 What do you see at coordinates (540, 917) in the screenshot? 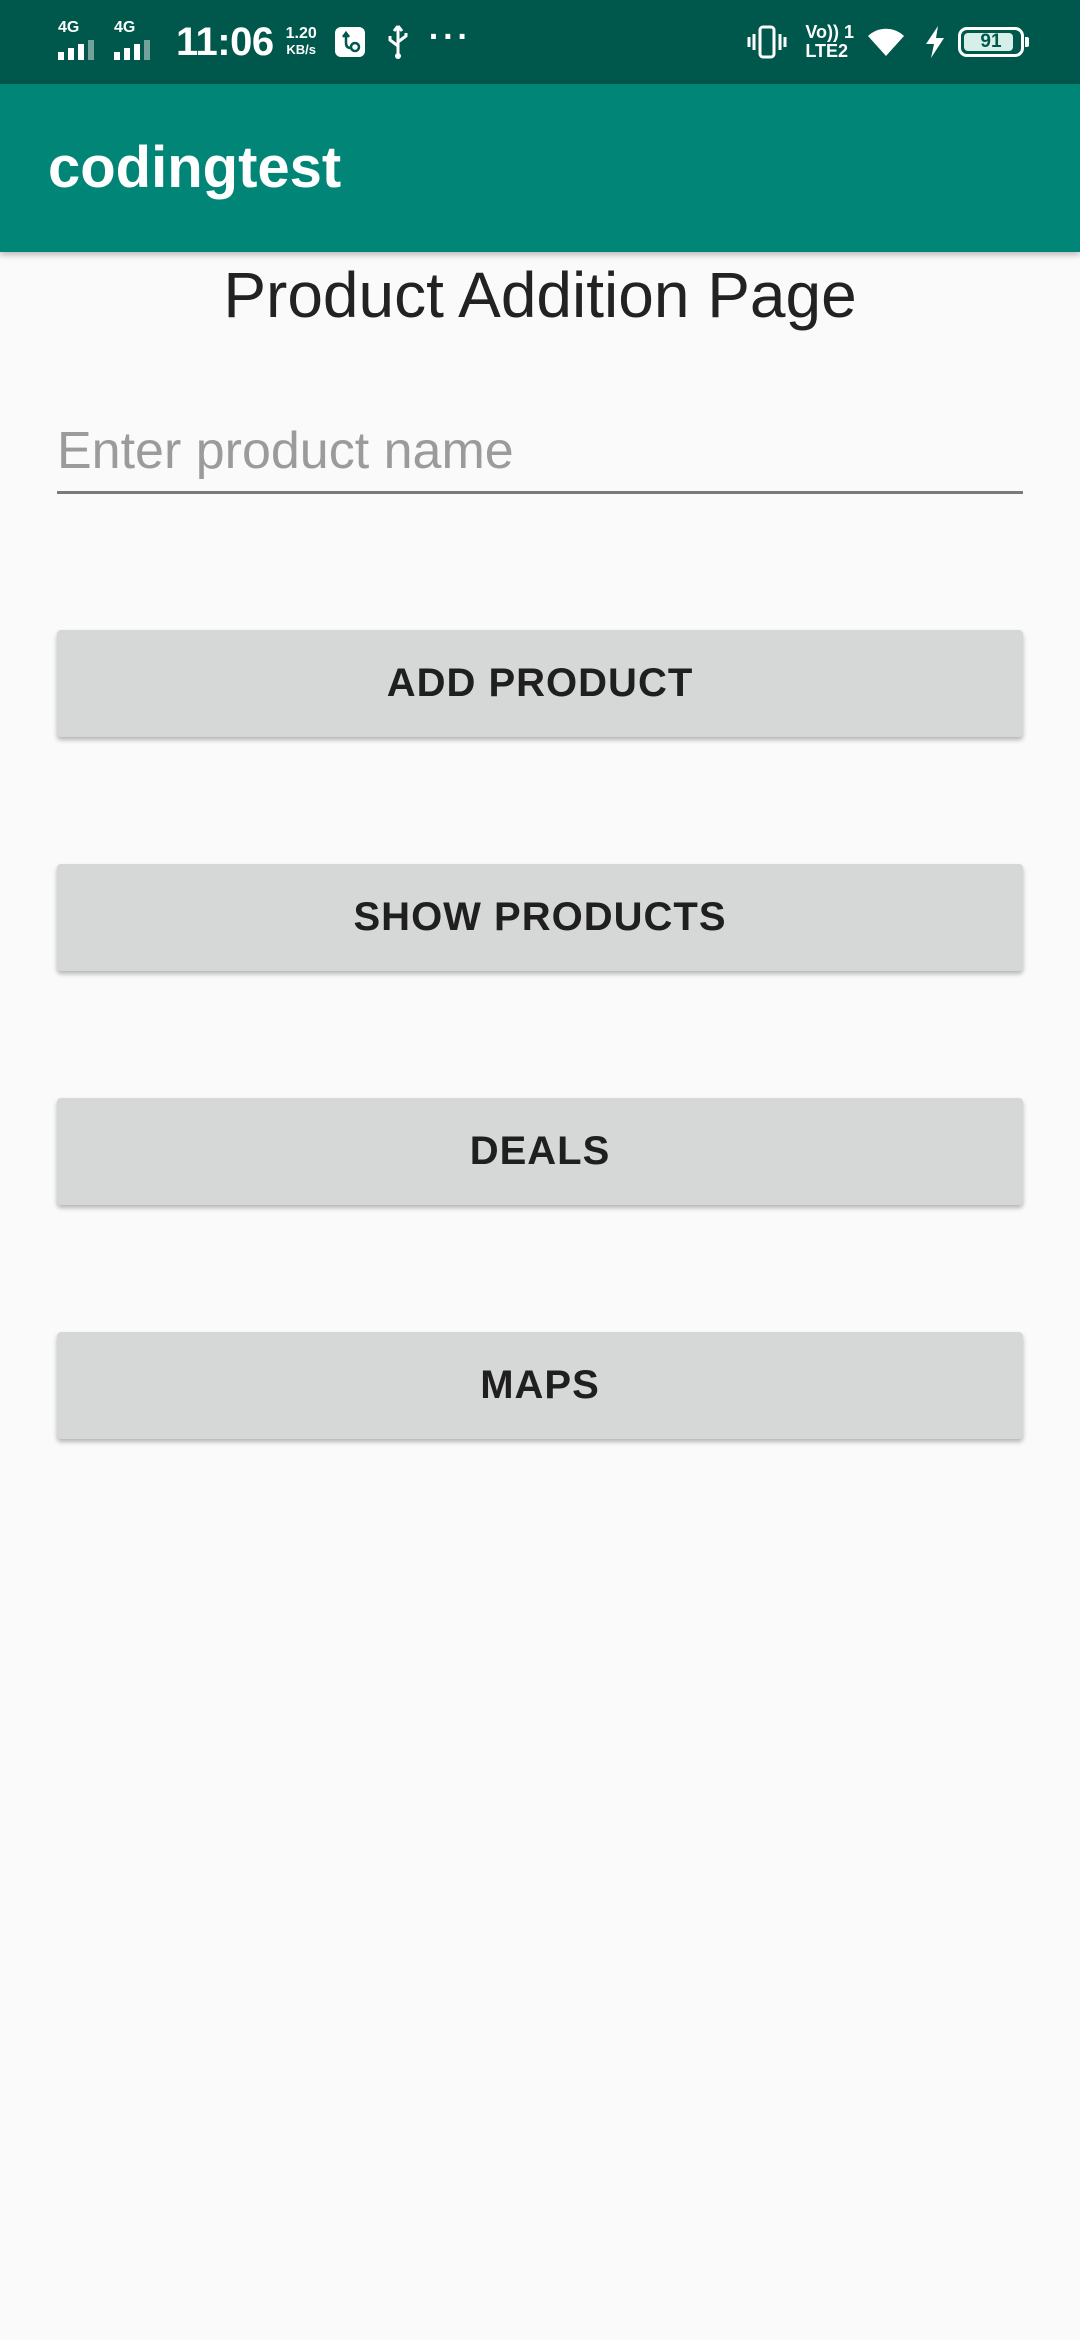
I see `show-products-button: SHOW PRODUCTS` at bounding box center [540, 917].